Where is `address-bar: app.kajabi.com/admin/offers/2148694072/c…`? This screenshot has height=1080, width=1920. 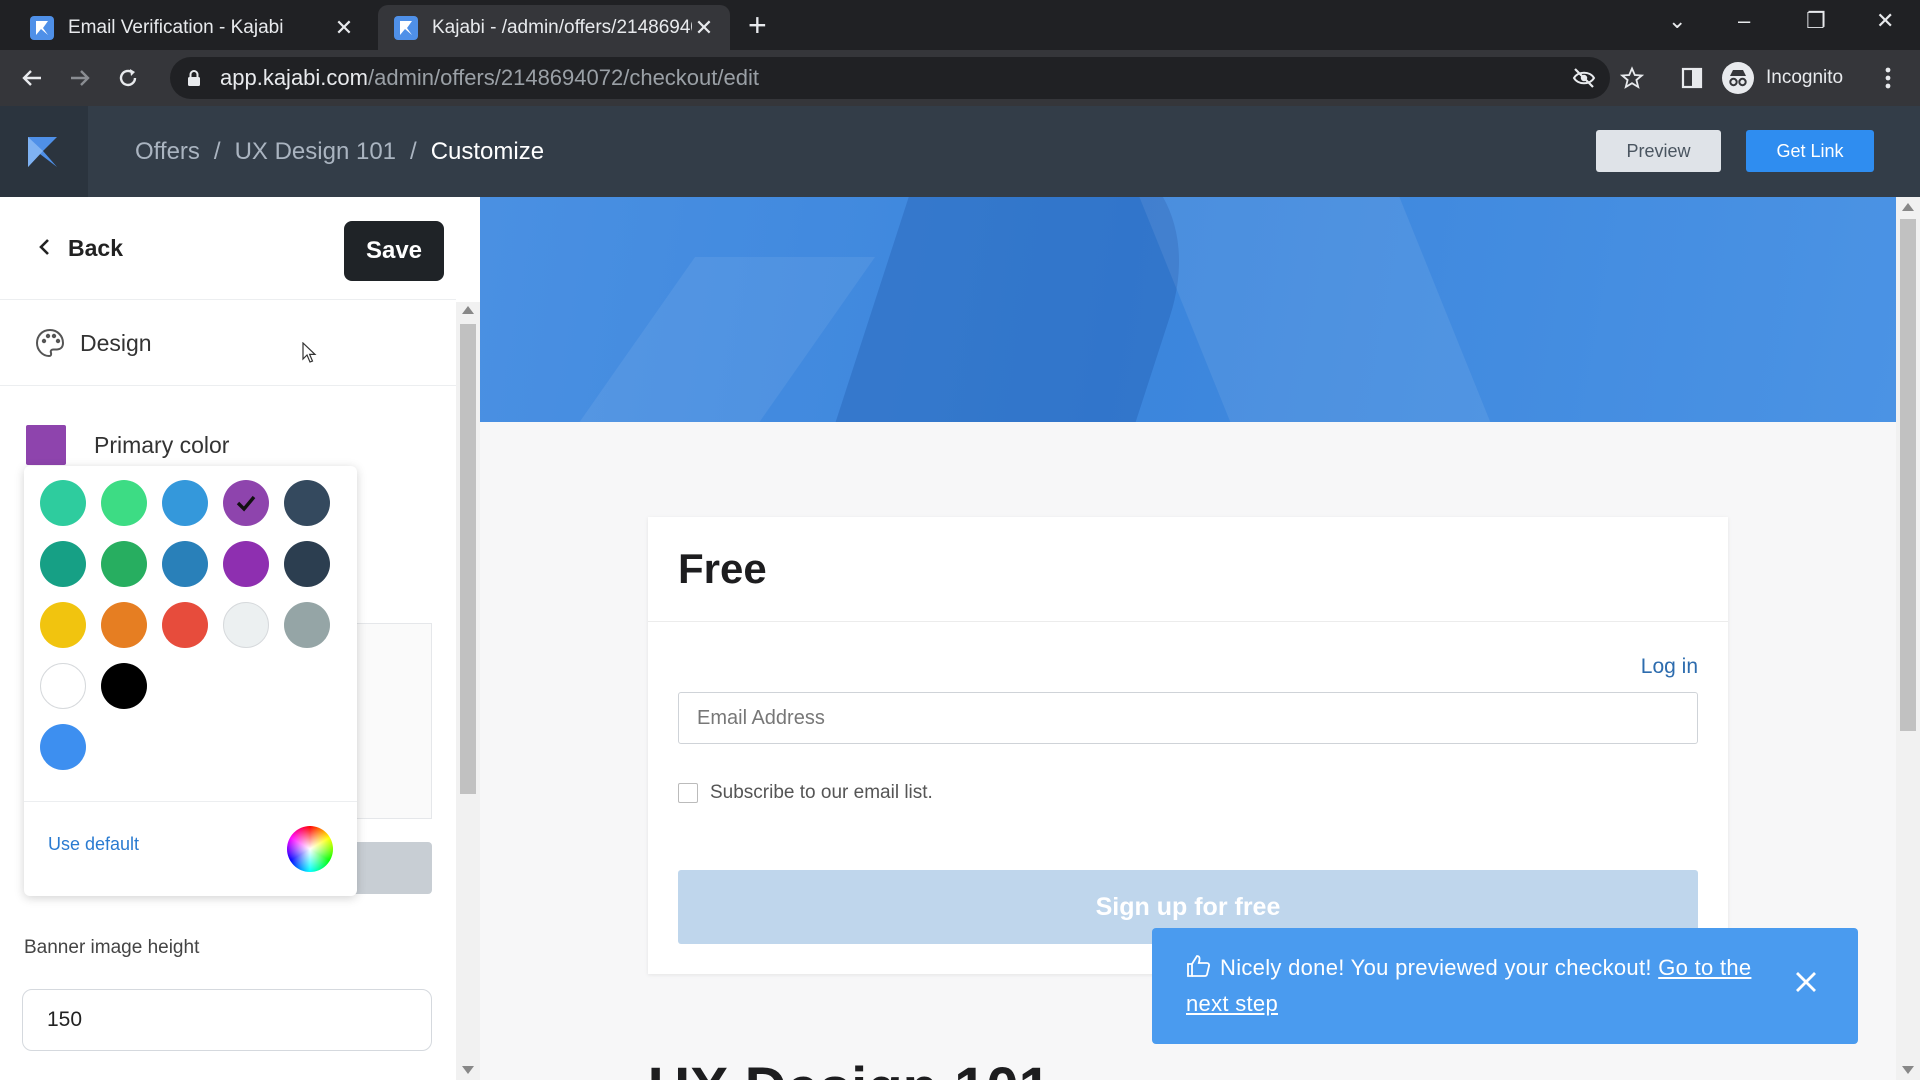 address-bar: app.kajabi.com/admin/offers/2148694072/c… is located at coordinates (890, 78).